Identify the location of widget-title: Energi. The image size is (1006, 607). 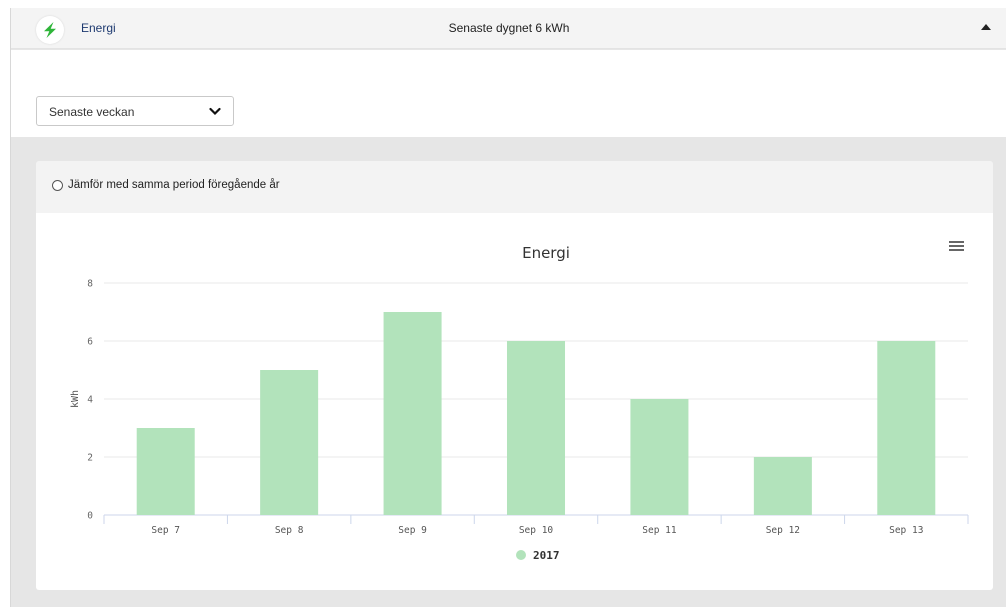
(98, 28).